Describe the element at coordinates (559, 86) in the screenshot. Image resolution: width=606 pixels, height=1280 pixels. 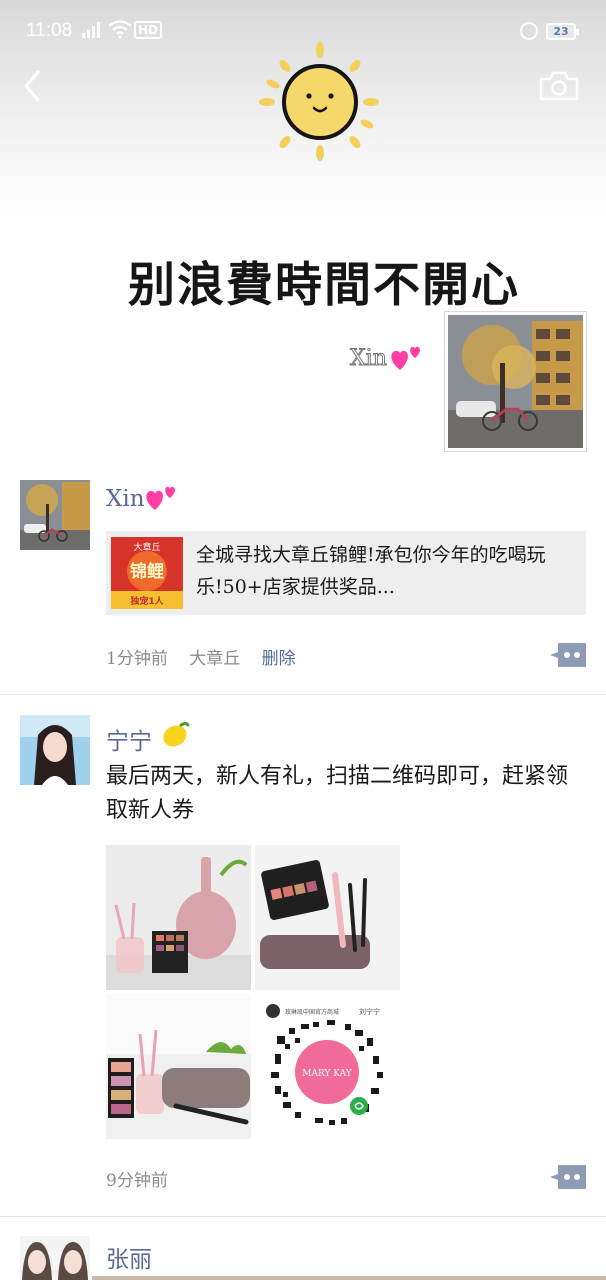
I see `camera-icon` at that location.